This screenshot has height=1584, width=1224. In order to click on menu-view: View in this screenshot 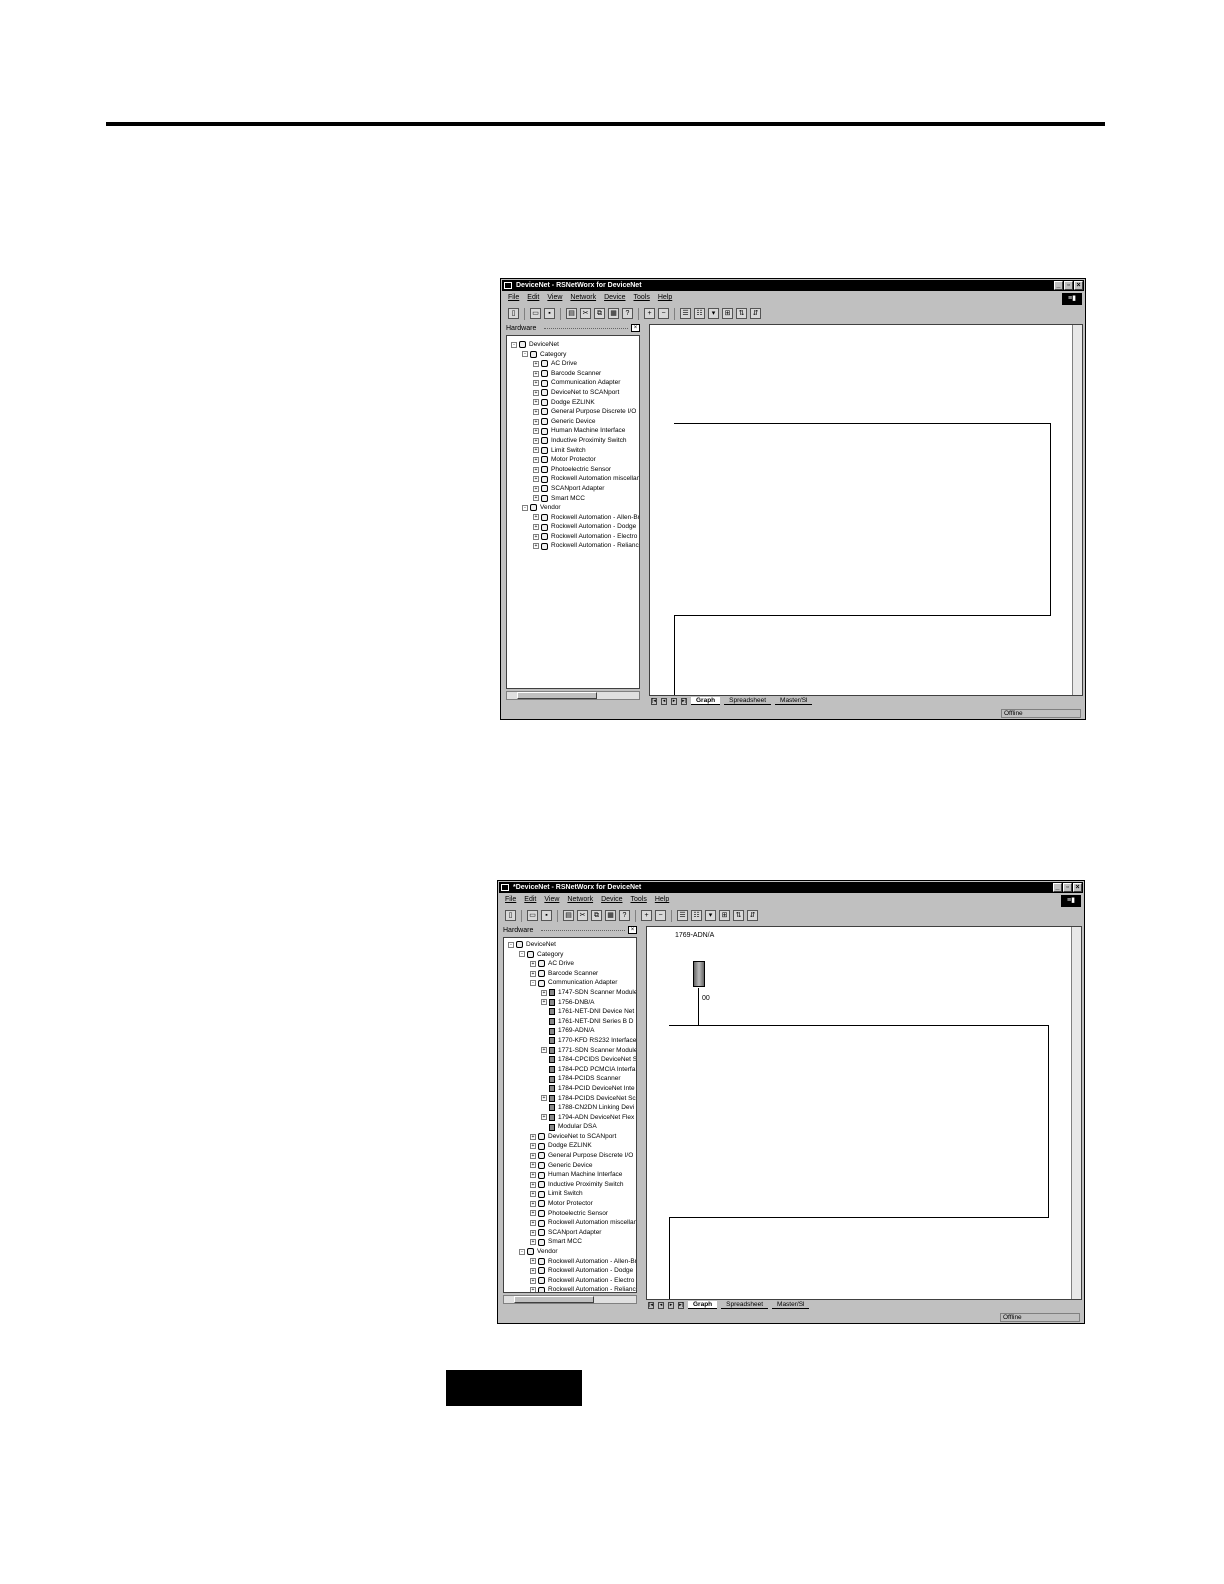, I will do `click(554, 298)`.